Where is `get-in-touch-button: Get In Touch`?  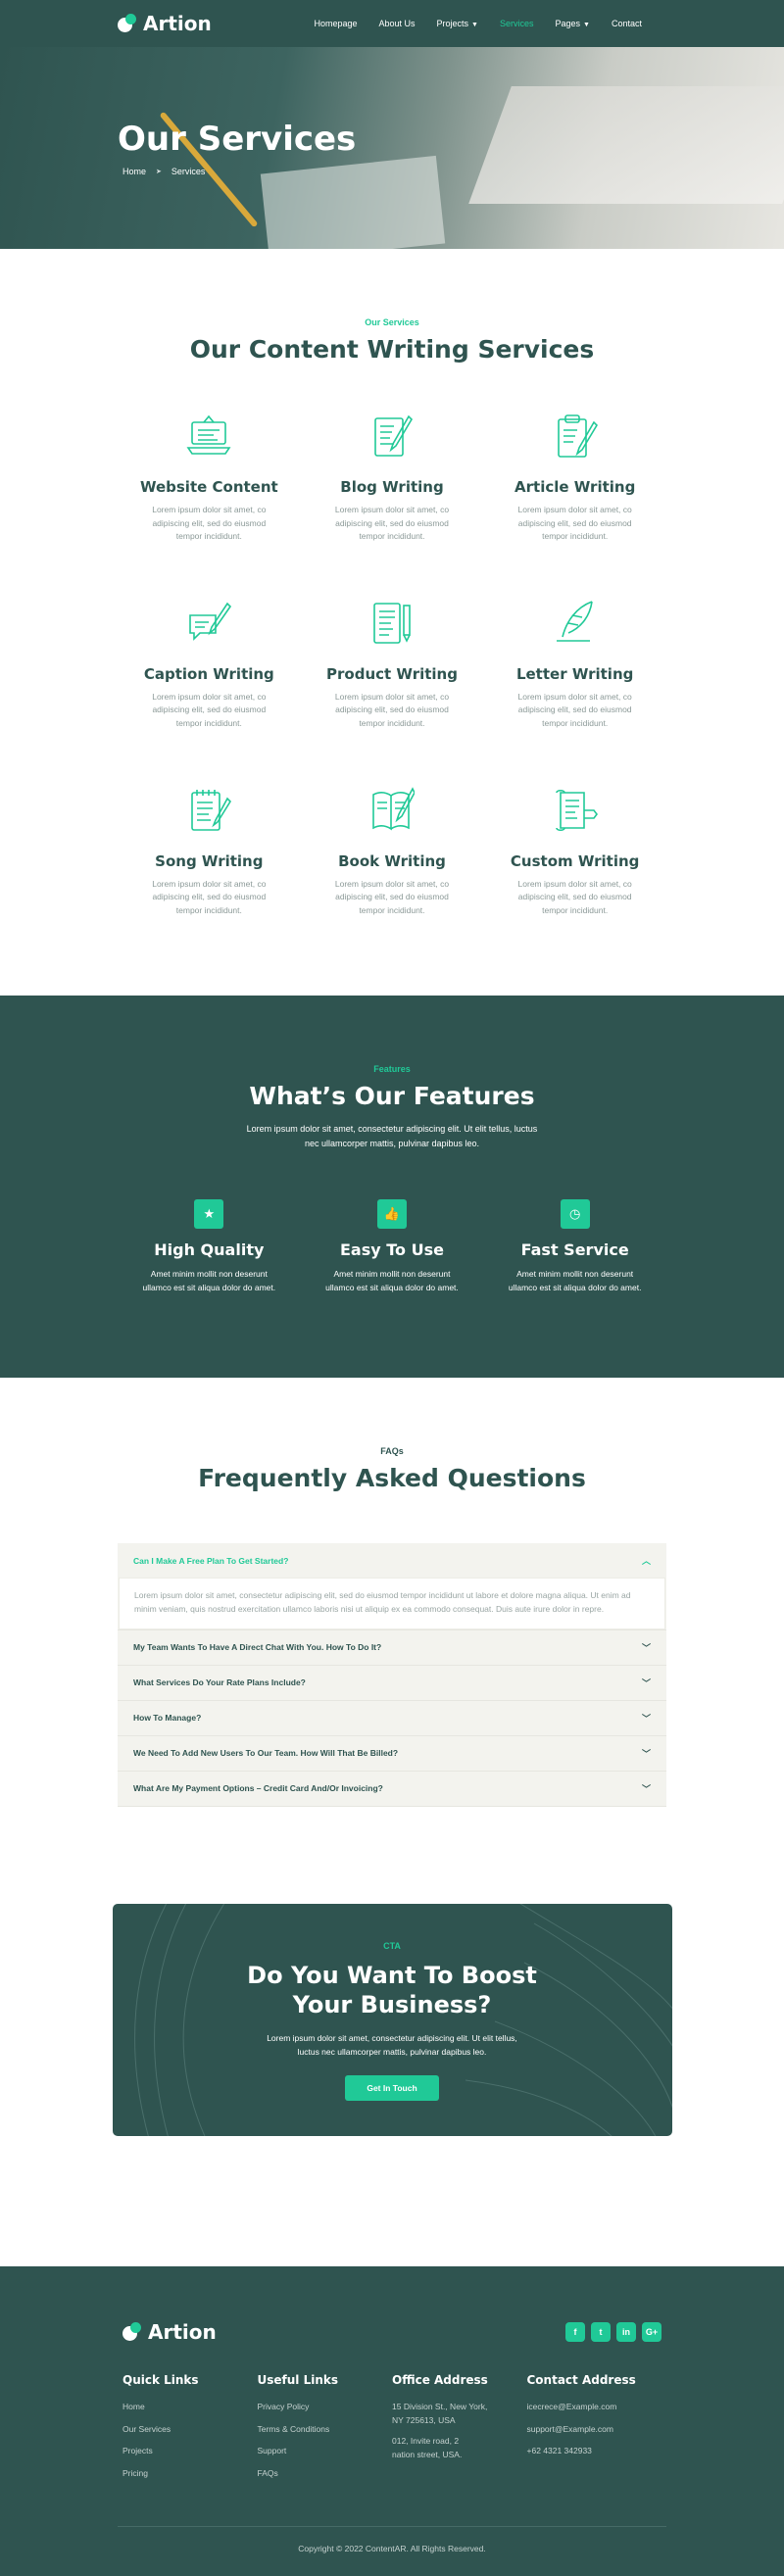
get-in-touch-button: Get In Touch is located at coordinates (392, 2087).